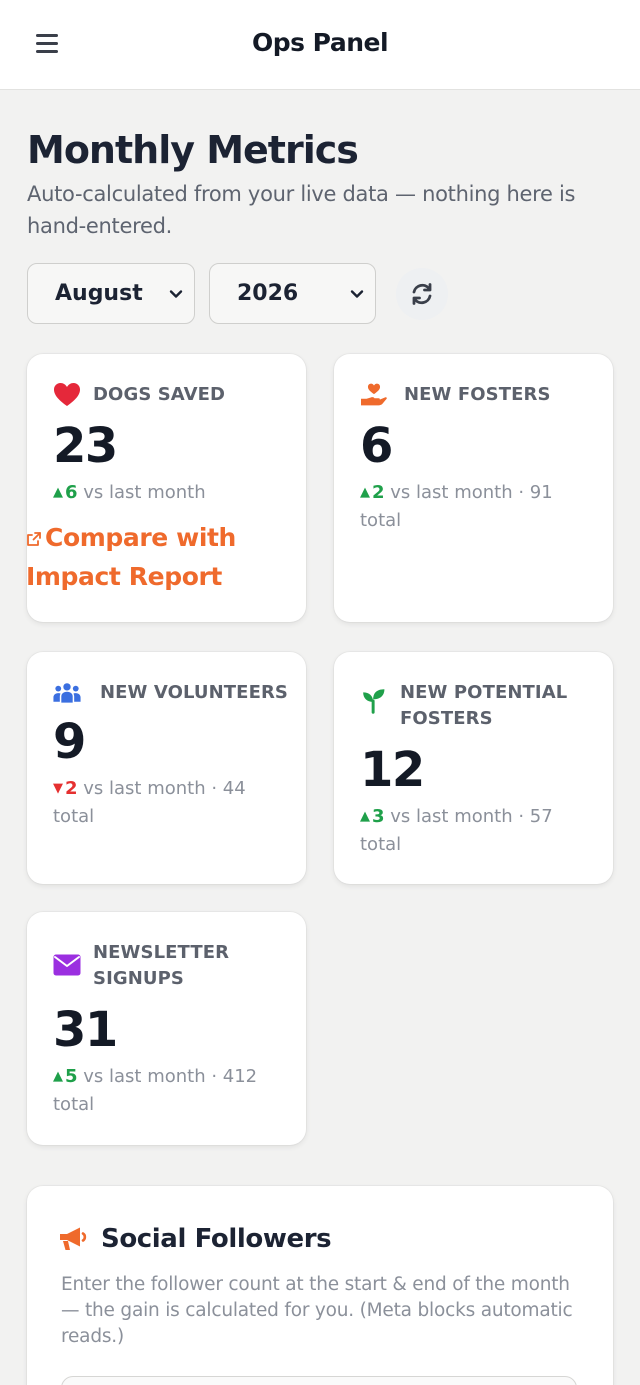 The height and width of the screenshot is (1385, 640). I want to click on delta-number: 6, so click(71, 492).